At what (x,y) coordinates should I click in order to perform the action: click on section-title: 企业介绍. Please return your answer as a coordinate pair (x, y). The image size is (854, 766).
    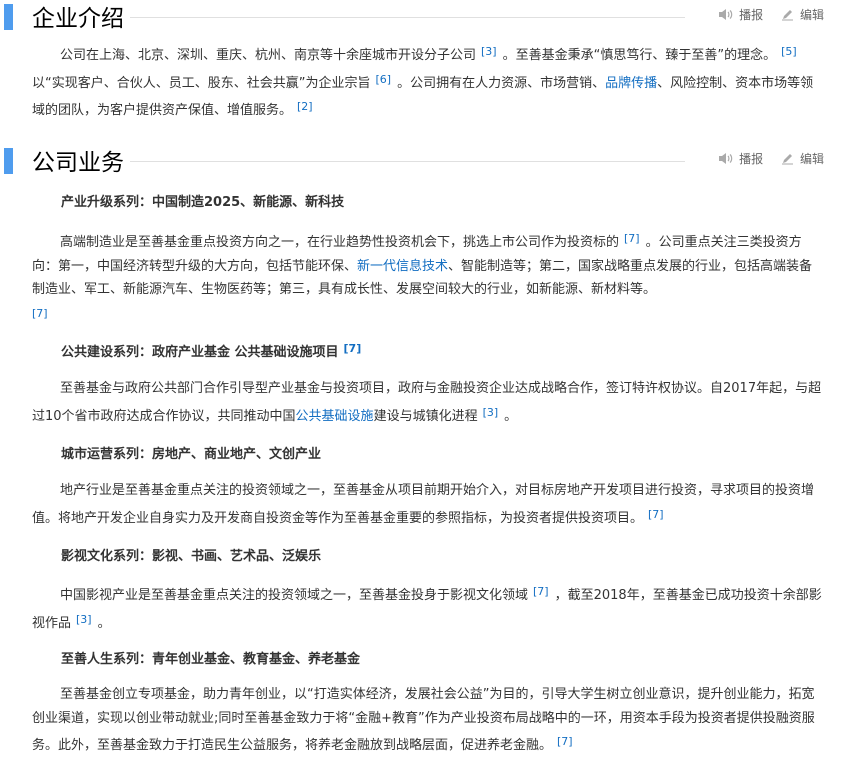
    Looking at the image, I should click on (78, 19).